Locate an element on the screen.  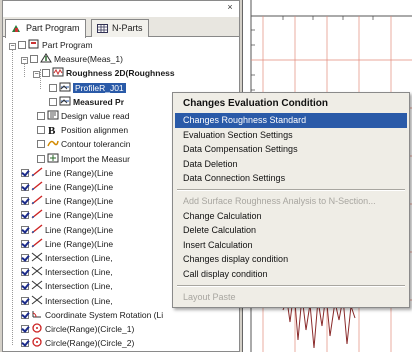
tree-item-label: Import the Measur is located at coordinates (95, 158).